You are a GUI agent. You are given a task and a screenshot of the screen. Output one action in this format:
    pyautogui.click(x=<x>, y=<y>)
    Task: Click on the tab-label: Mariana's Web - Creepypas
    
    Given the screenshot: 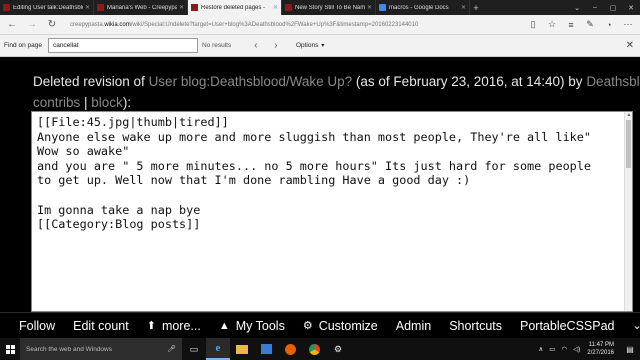 What is the action you would take?
    pyautogui.click(x=142, y=7)
    